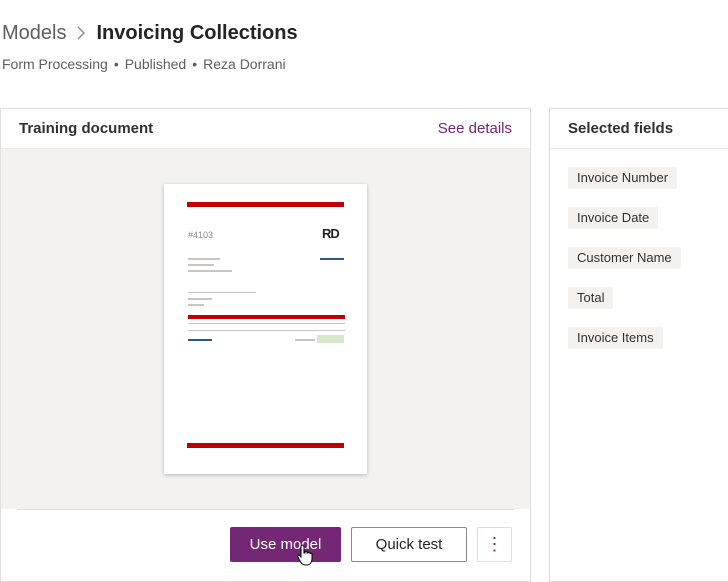 The image size is (728, 582). What do you see at coordinates (244, 64) in the screenshot?
I see `model-owner: Reza Dorrani` at bounding box center [244, 64].